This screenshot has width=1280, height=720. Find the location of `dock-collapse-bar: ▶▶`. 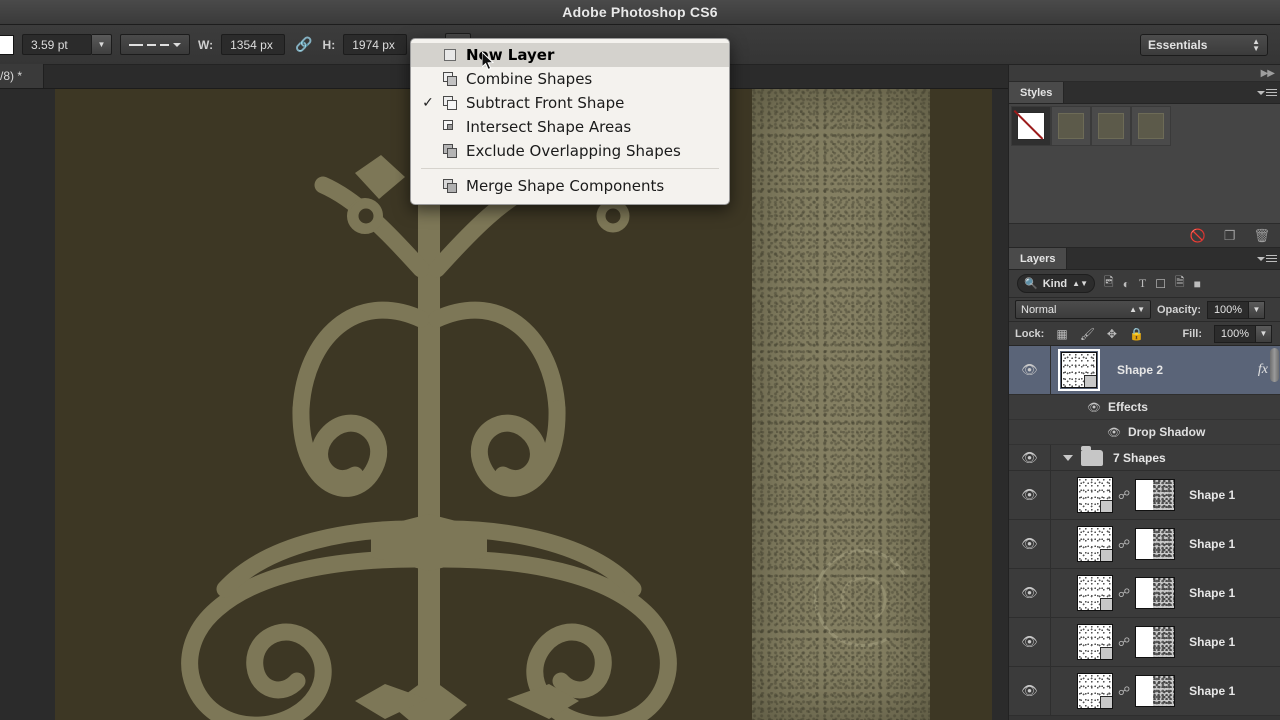

dock-collapse-bar: ▶▶ is located at coordinates (1144, 73).